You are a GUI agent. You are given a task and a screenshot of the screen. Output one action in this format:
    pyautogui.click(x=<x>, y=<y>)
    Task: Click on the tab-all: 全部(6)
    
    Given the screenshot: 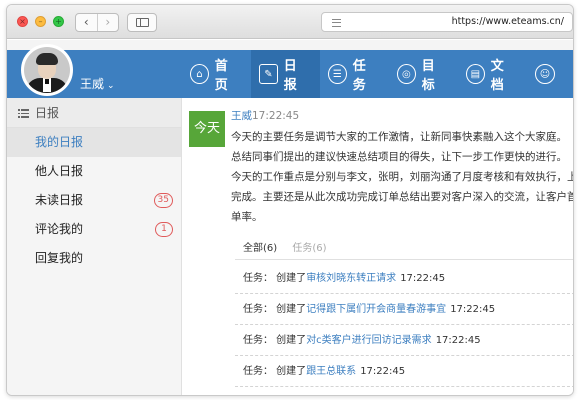 What is the action you would take?
    pyautogui.click(x=260, y=248)
    